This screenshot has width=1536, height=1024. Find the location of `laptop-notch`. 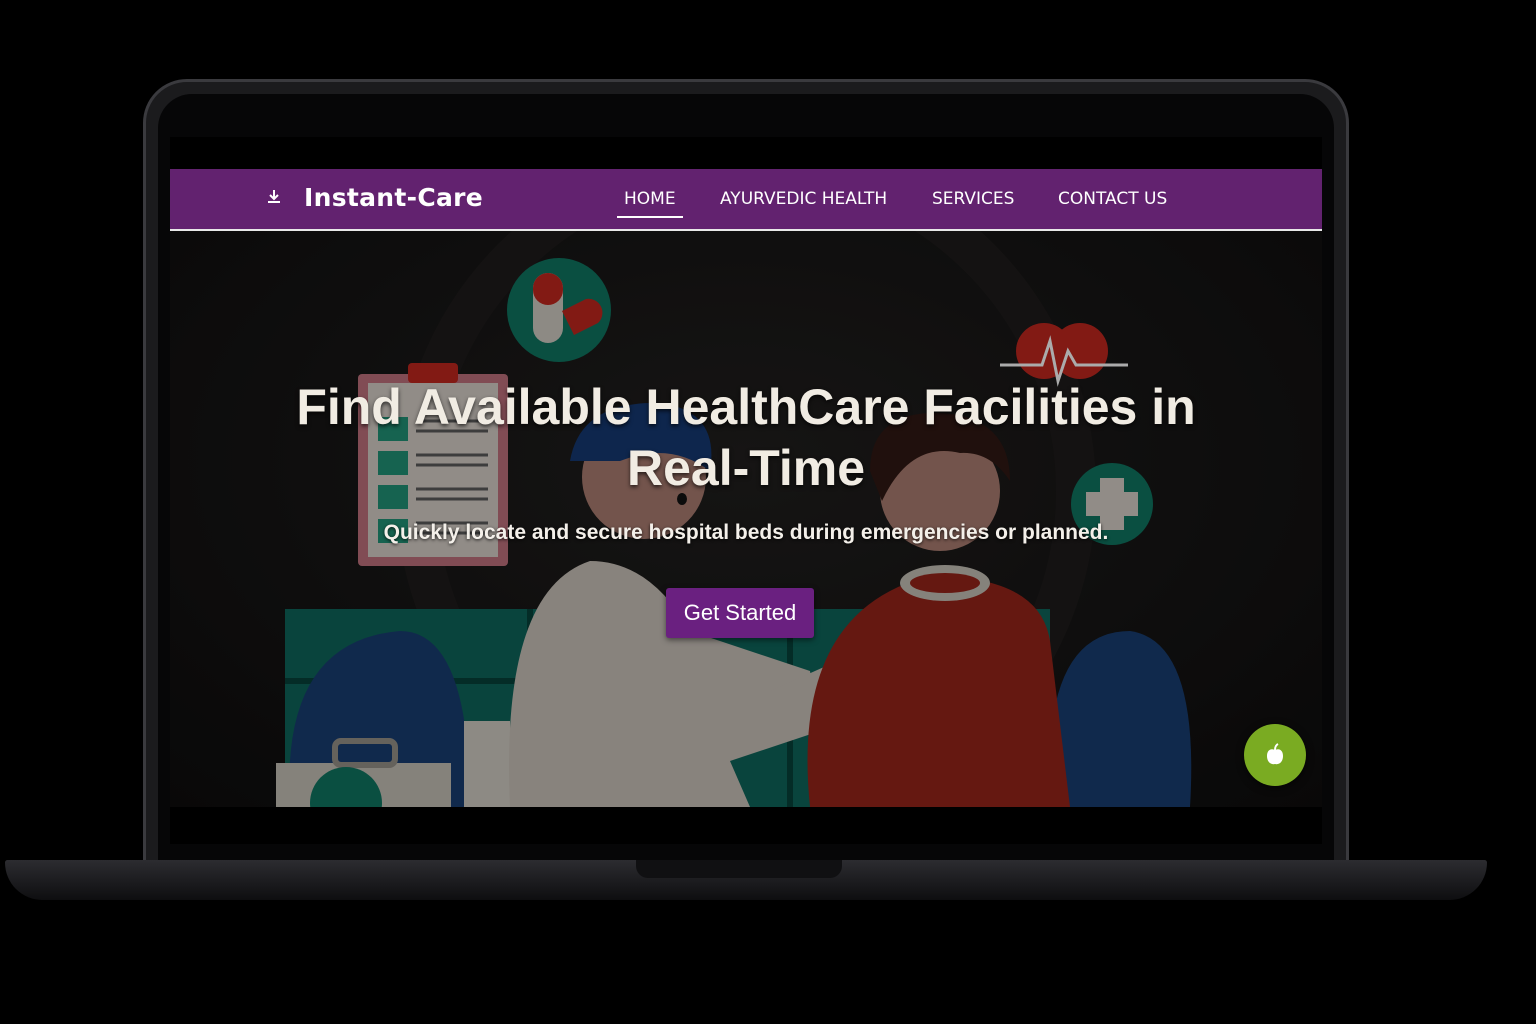

laptop-notch is located at coordinates (739, 869).